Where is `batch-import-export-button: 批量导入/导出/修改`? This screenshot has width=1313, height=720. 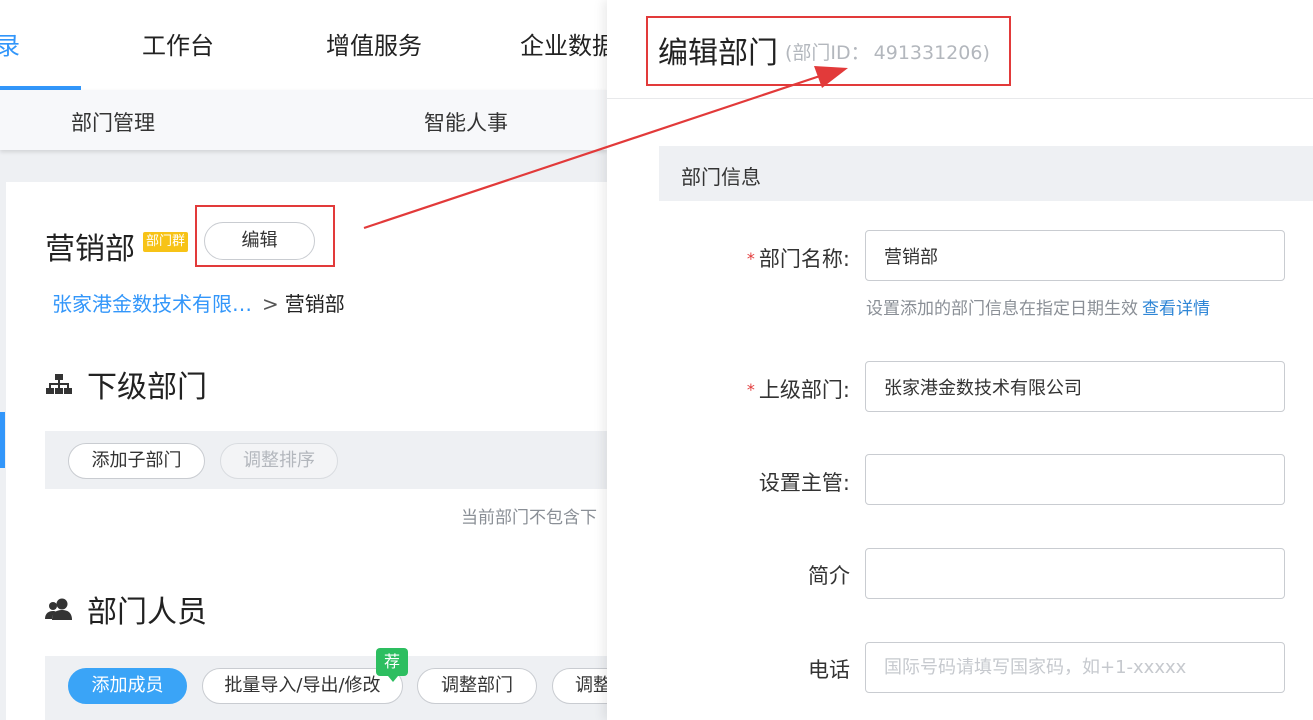 batch-import-export-button: 批量导入/导出/修改 is located at coordinates (302, 686).